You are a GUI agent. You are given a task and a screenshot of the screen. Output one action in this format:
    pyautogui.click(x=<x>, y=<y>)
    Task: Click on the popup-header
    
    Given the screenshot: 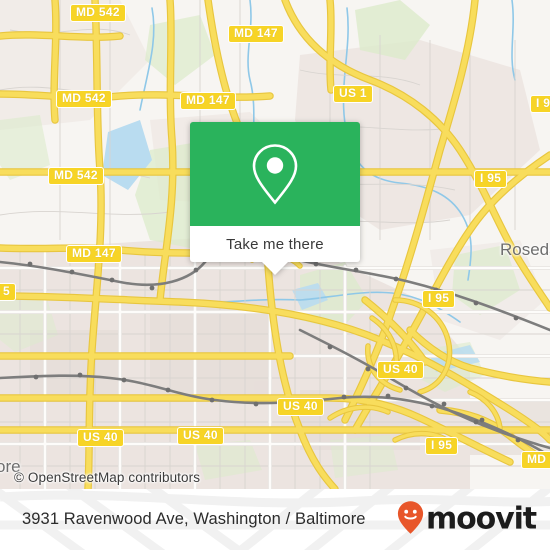 What is the action you would take?
    pyautogui.click(x=275, y=174)
    